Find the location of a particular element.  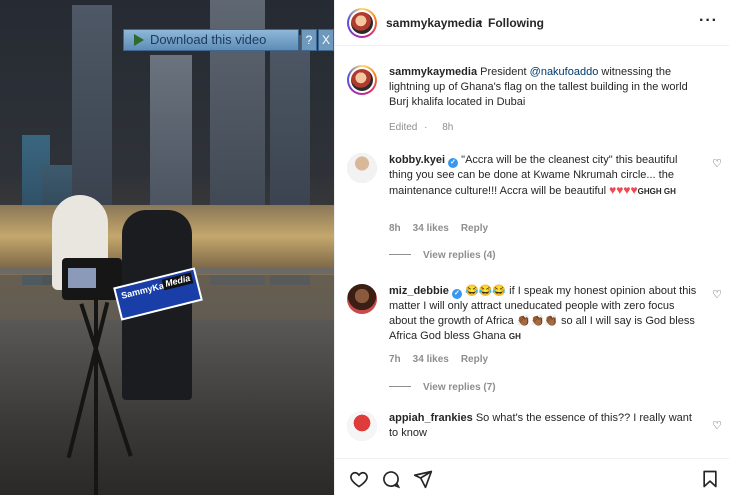

header-username: sammykaymedia is located at coordinates (434, 23).